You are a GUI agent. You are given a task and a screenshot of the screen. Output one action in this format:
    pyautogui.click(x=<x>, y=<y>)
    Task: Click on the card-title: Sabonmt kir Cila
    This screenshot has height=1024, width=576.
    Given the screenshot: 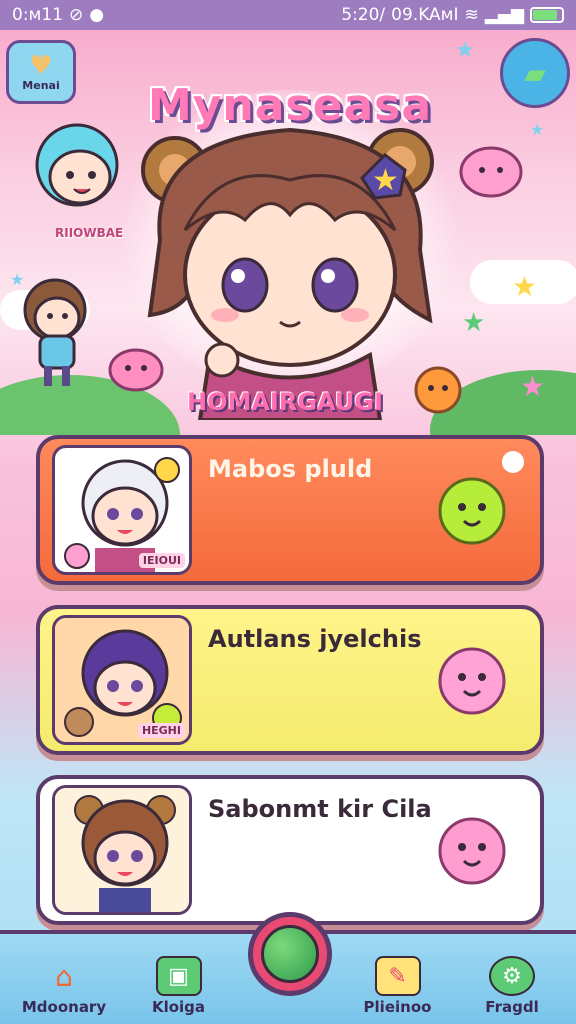 What is the action you would take?
    pyautogui.click(x=320, y=809)
    